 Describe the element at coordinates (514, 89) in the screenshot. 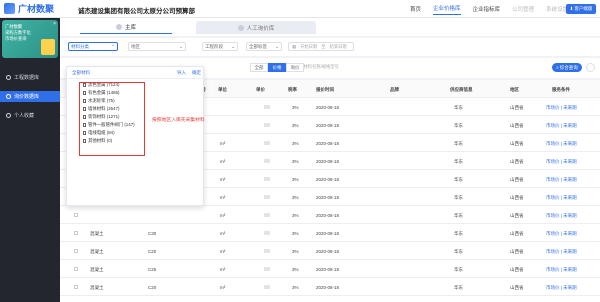

I see `th-region: 地区` at that location.